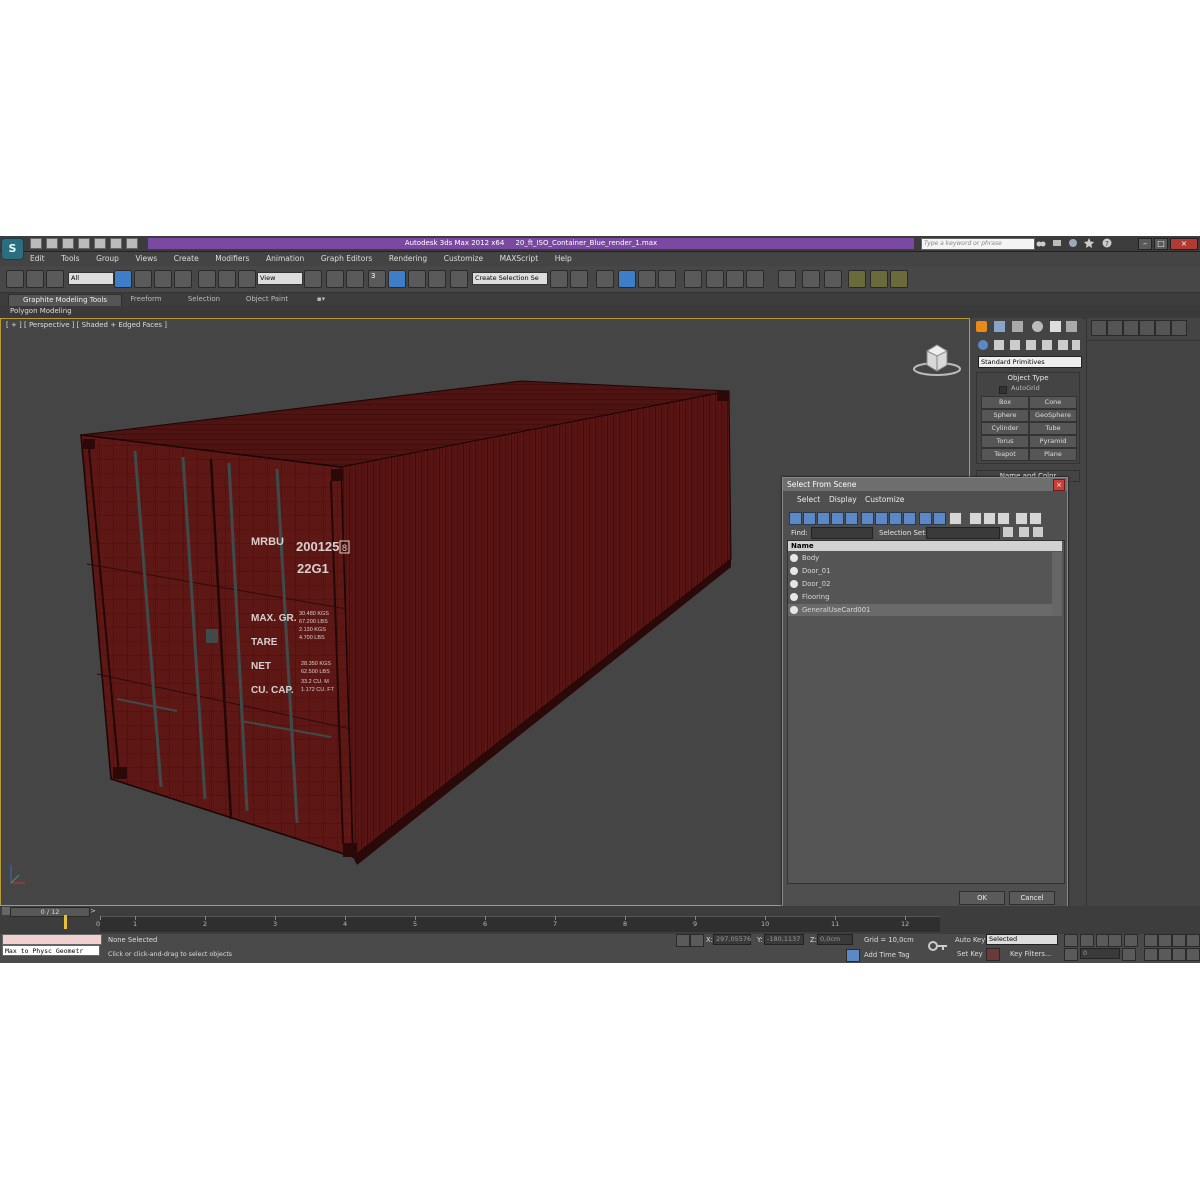 This screenshot has width=1200, height=1200. I want to click on utilities-tab-icon, so click(1071, 326).